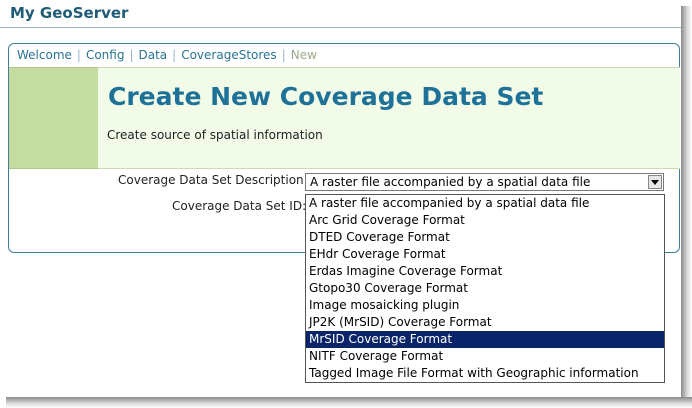 The image size is (692, 408). Describe the element at coordinates (303, 55) in the screenshot. I see `breadcrumb-current: New` at that location.